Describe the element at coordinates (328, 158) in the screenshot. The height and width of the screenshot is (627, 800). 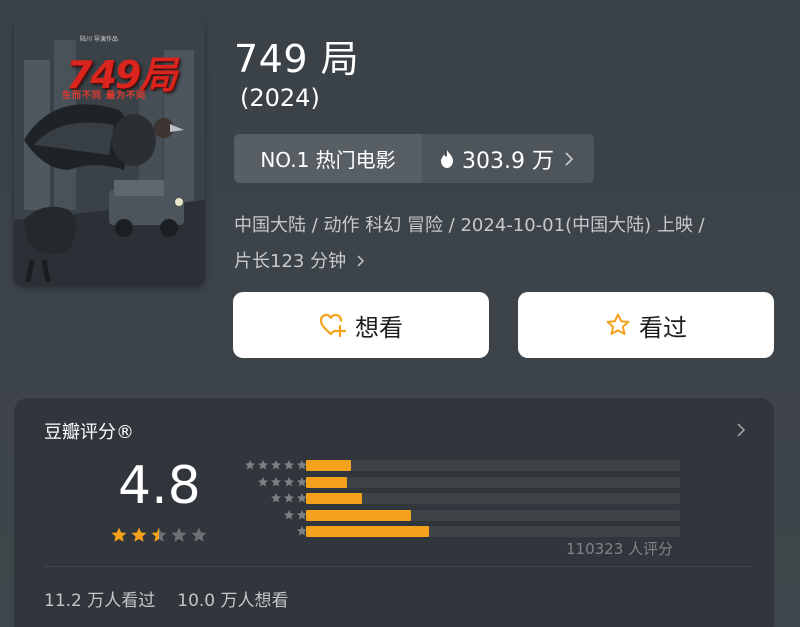
I see `rank-label: NO.1 热门电影` at that location.